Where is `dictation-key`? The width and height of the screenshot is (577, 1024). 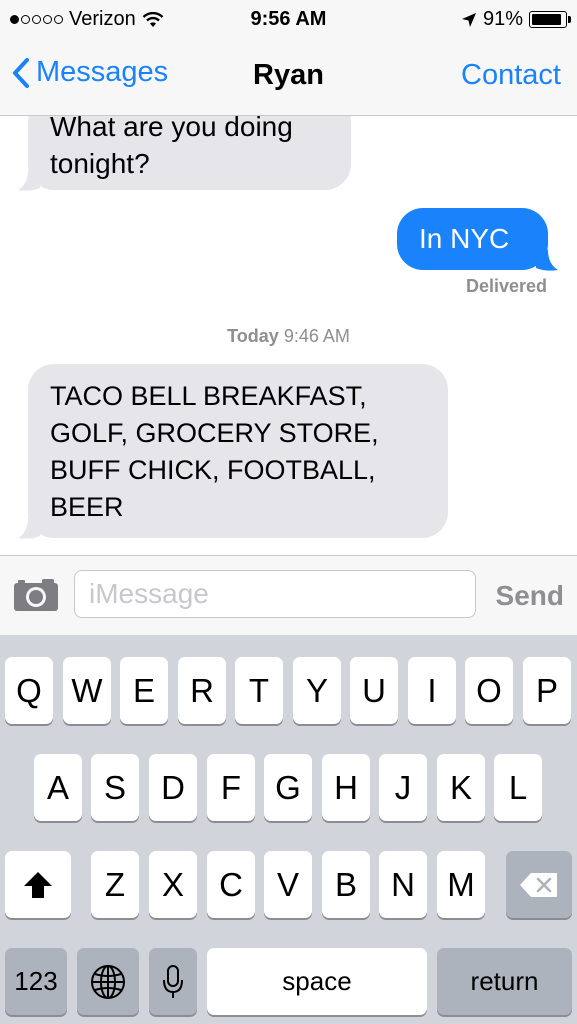
dictation-key is located at coordinates (173, 981).